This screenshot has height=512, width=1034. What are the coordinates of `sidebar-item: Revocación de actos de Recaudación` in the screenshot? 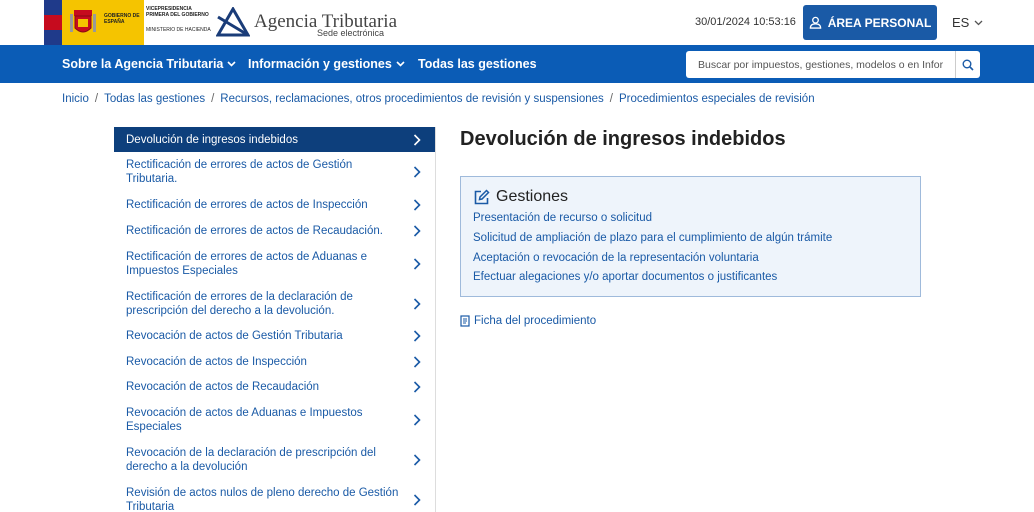 It's located at (274, 387).